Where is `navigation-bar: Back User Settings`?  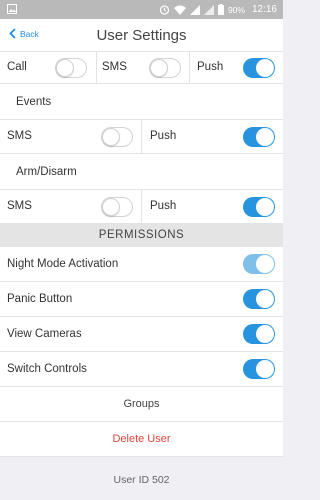 navigation-bar: Back User Settings is located at coordinates (141, 35).